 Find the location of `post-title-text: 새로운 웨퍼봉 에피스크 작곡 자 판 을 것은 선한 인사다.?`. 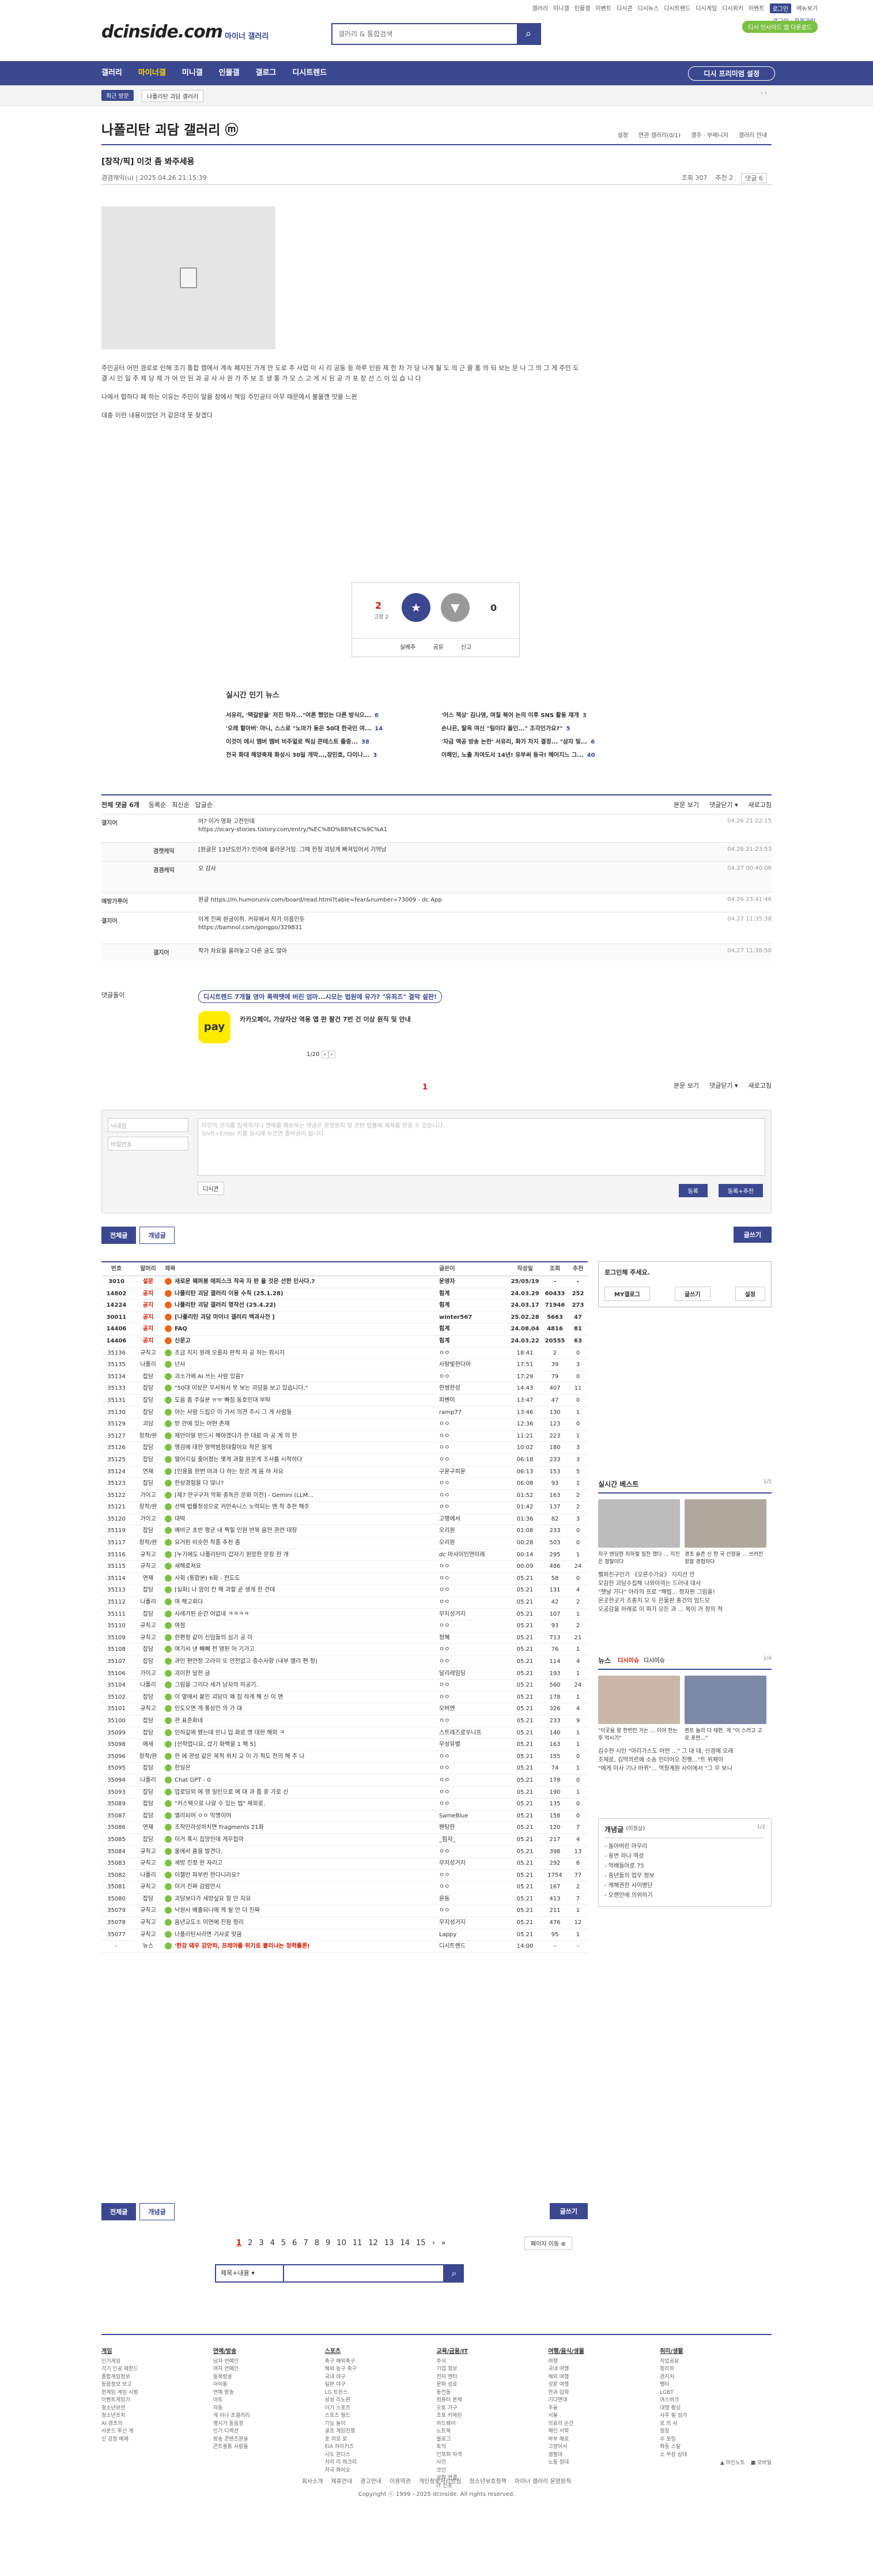

post-title-text: 새로운 웨퍼봉 에피스크 작곡 자 판 을 것은 선한 인사다.? is located at coordinates (245, 1281).